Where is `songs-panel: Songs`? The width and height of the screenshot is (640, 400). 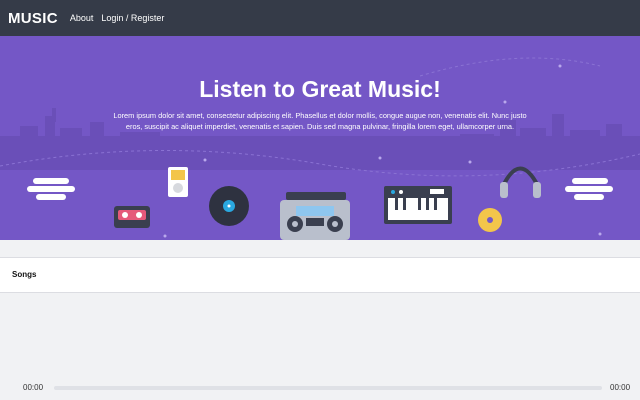
songs-panel: Songs is located at coordinates (320, 275).